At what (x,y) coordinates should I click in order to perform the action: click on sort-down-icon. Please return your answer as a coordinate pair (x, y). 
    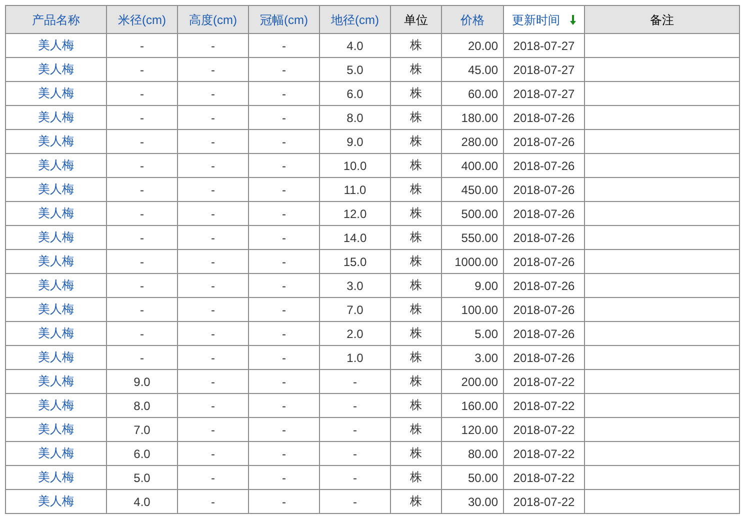
    Looking at the image, I should click on (573, 20).